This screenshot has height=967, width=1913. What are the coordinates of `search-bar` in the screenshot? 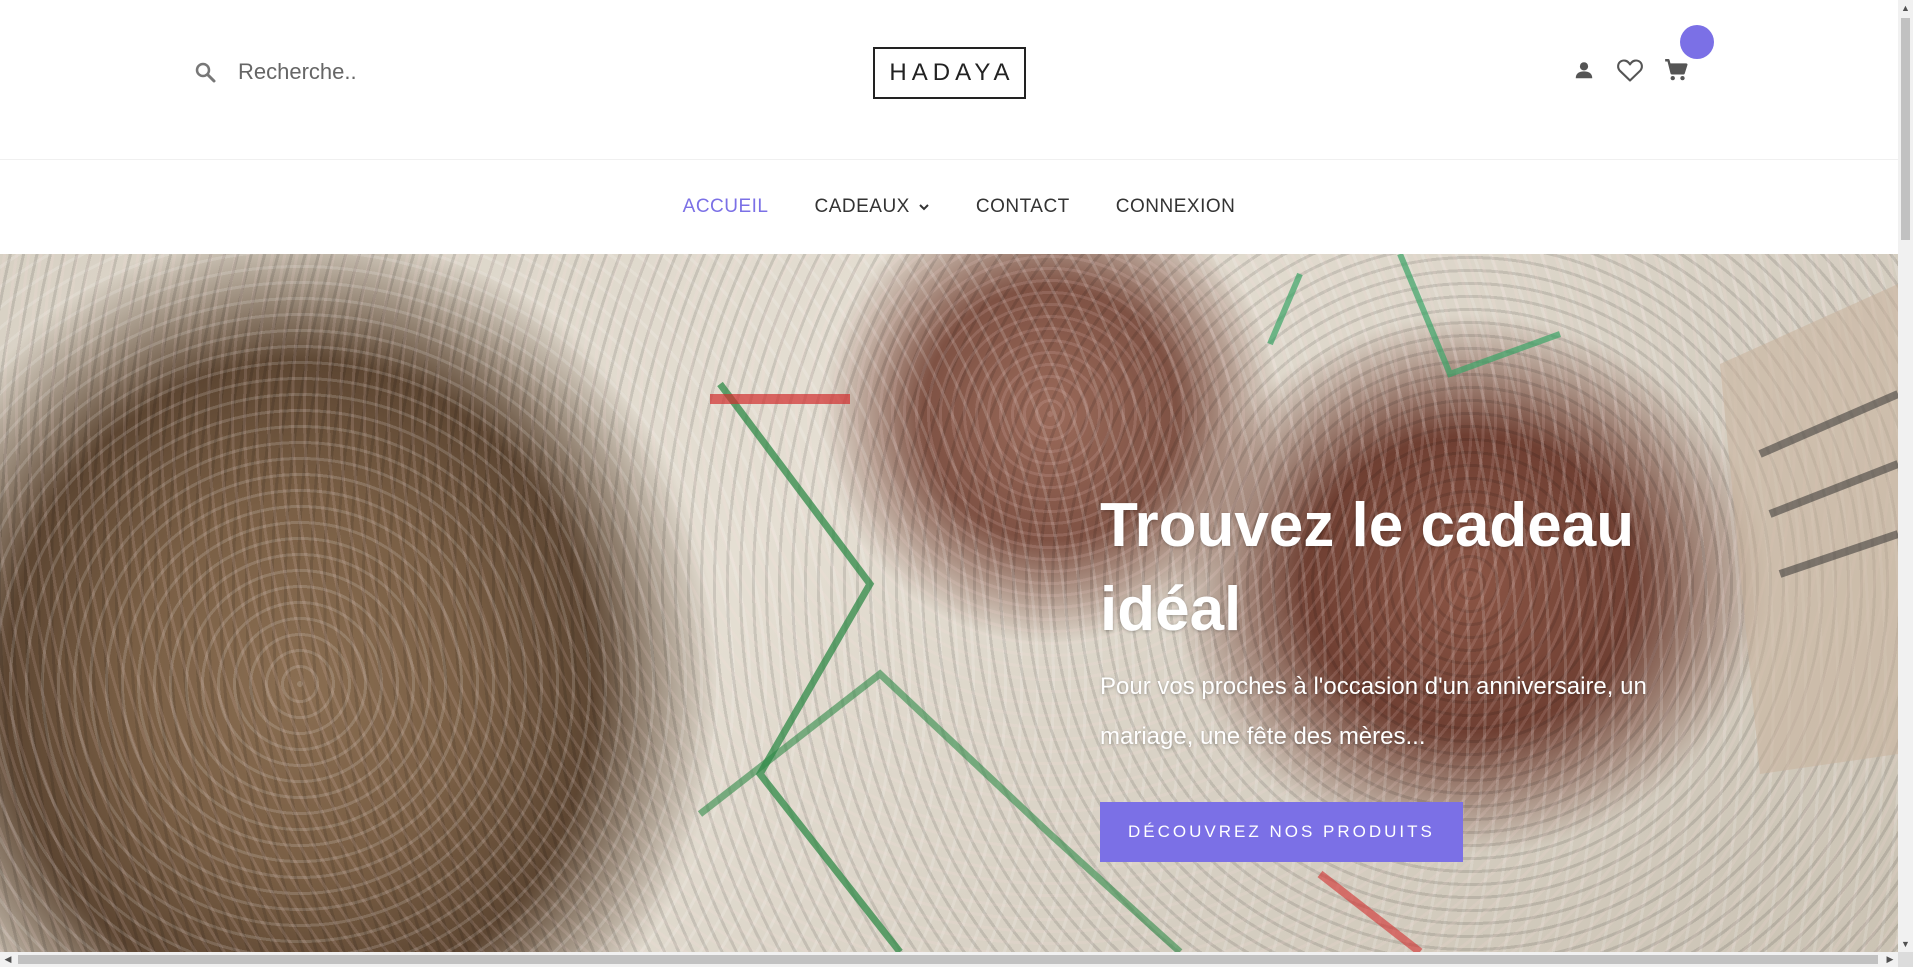 It's located at (344, 72).